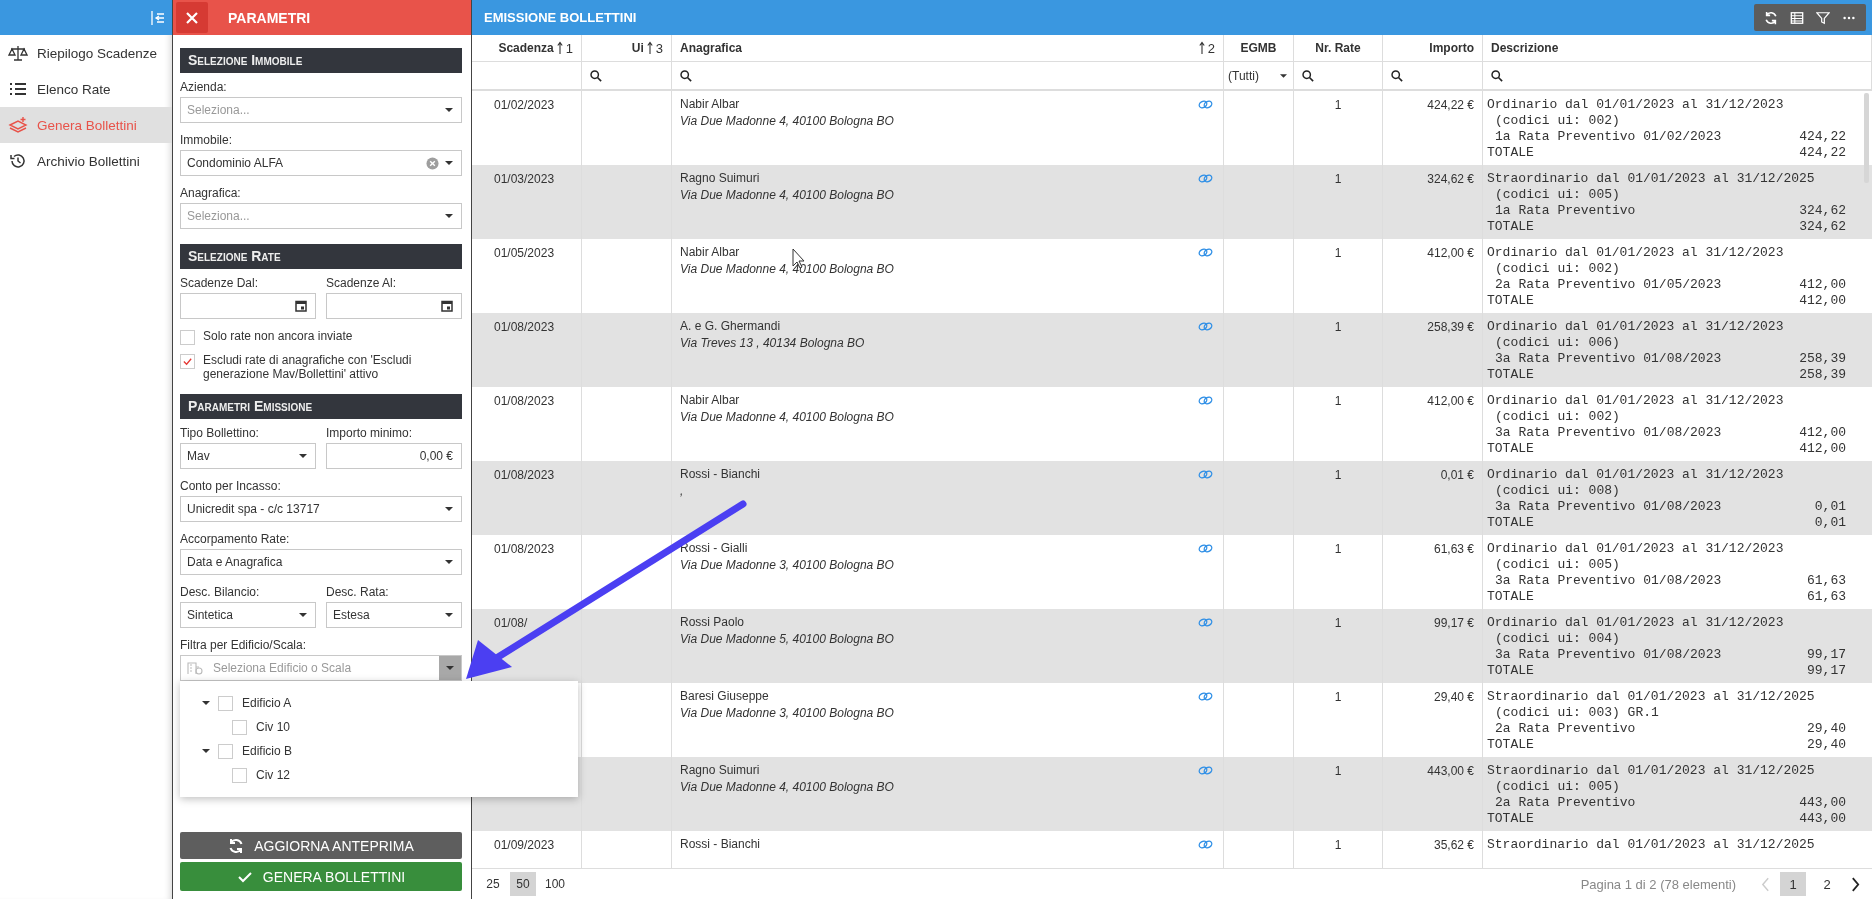 This screenshot has height=899, width=1872. Describe the element at coordinates (192, 17) in the screenshot. I see `close-button` at that location.